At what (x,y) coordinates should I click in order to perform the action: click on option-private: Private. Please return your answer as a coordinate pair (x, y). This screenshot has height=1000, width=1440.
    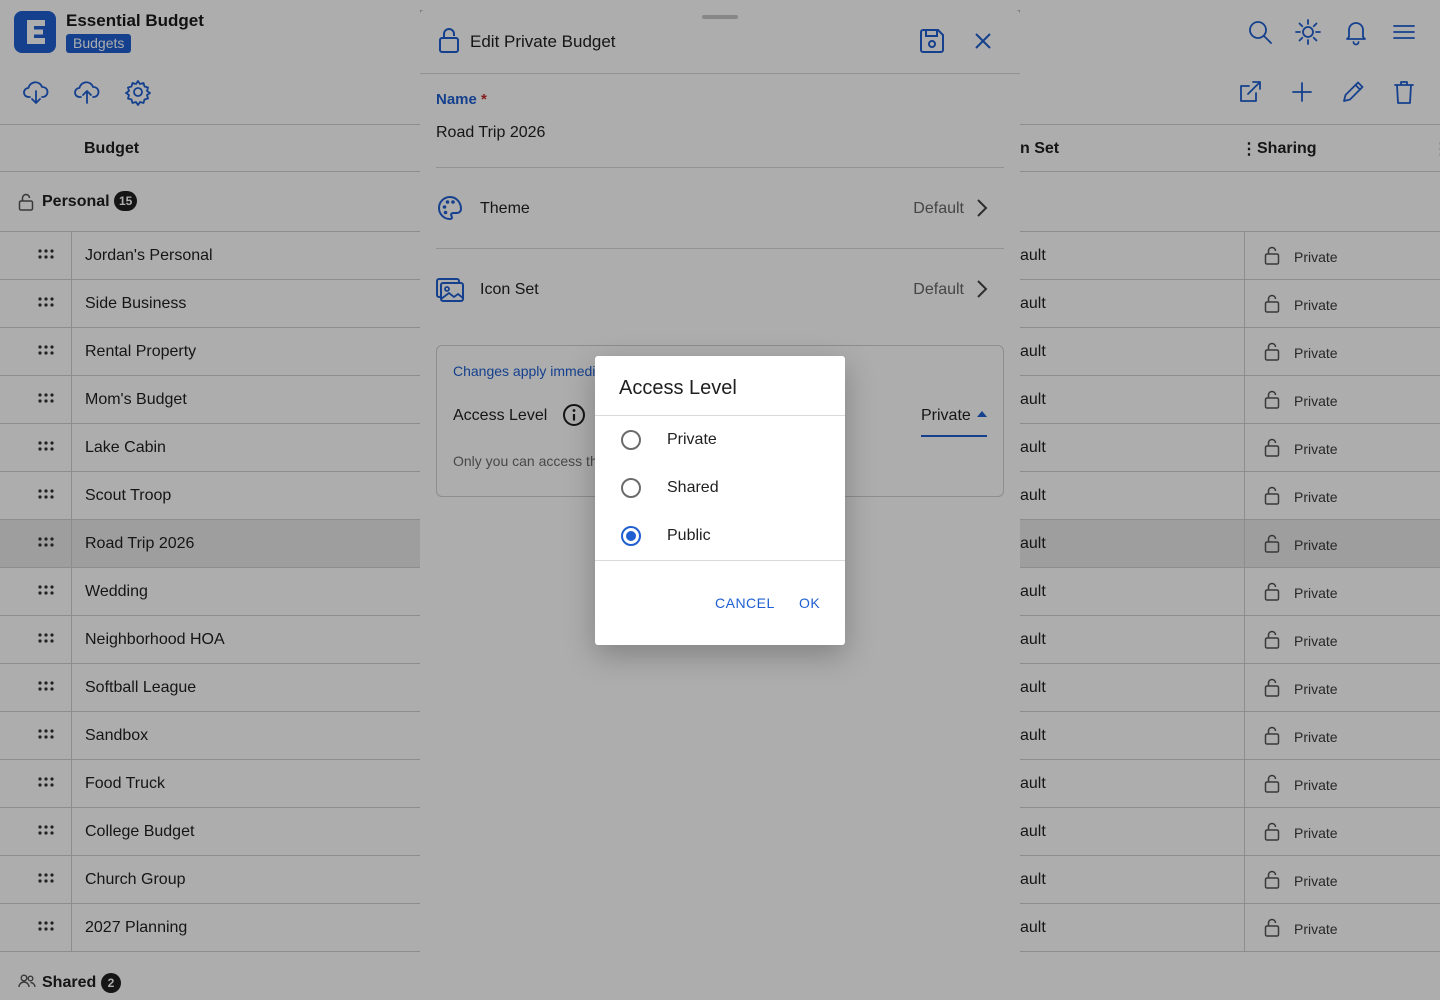
    Looking at the image, I should click on (720, 440).